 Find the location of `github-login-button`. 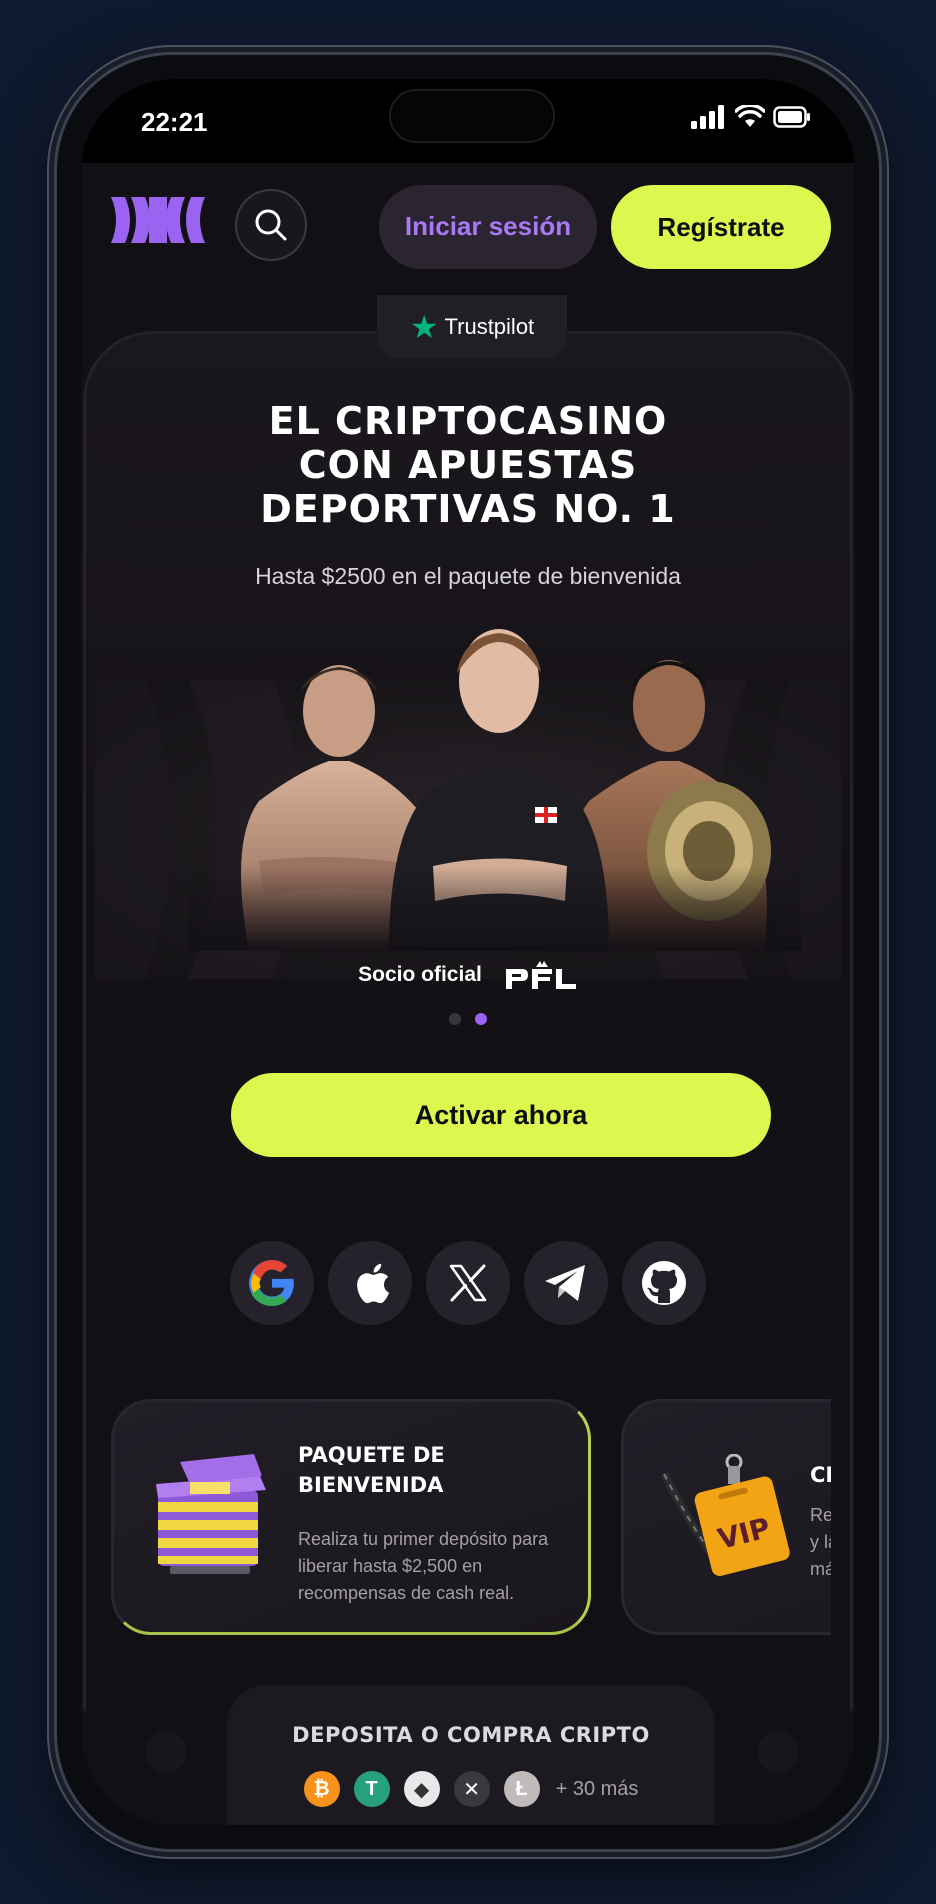

github-login-button is located at coordinates (664, 1283).